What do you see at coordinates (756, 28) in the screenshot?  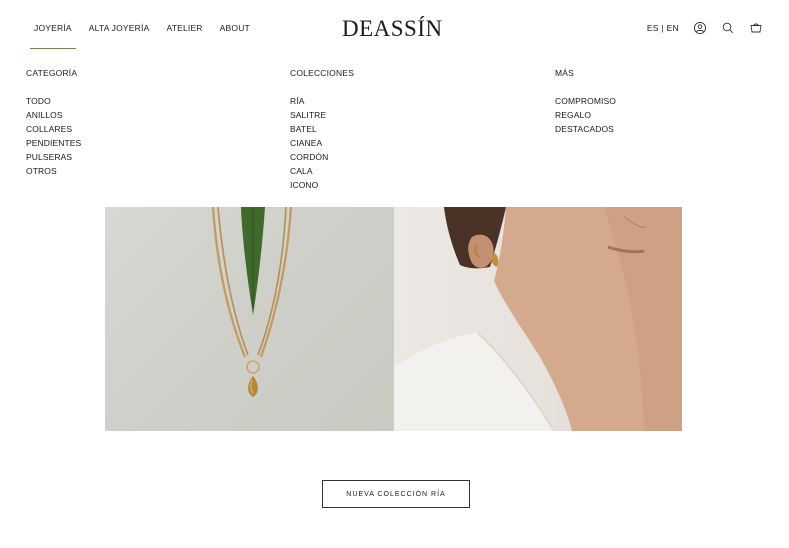 I see `cart-icon` at bounding box center [756, 28].